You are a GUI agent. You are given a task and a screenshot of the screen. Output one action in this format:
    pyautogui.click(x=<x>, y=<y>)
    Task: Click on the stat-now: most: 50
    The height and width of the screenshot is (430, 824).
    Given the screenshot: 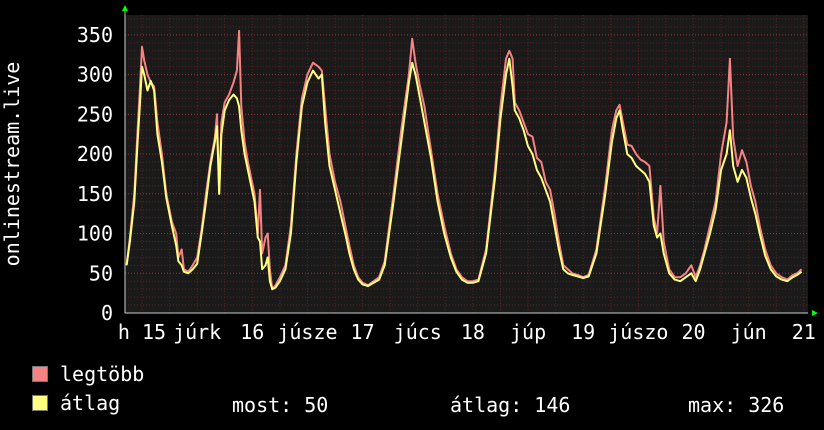 What is the action you would take?
    pyautogui.click(x=280, y=405)
    